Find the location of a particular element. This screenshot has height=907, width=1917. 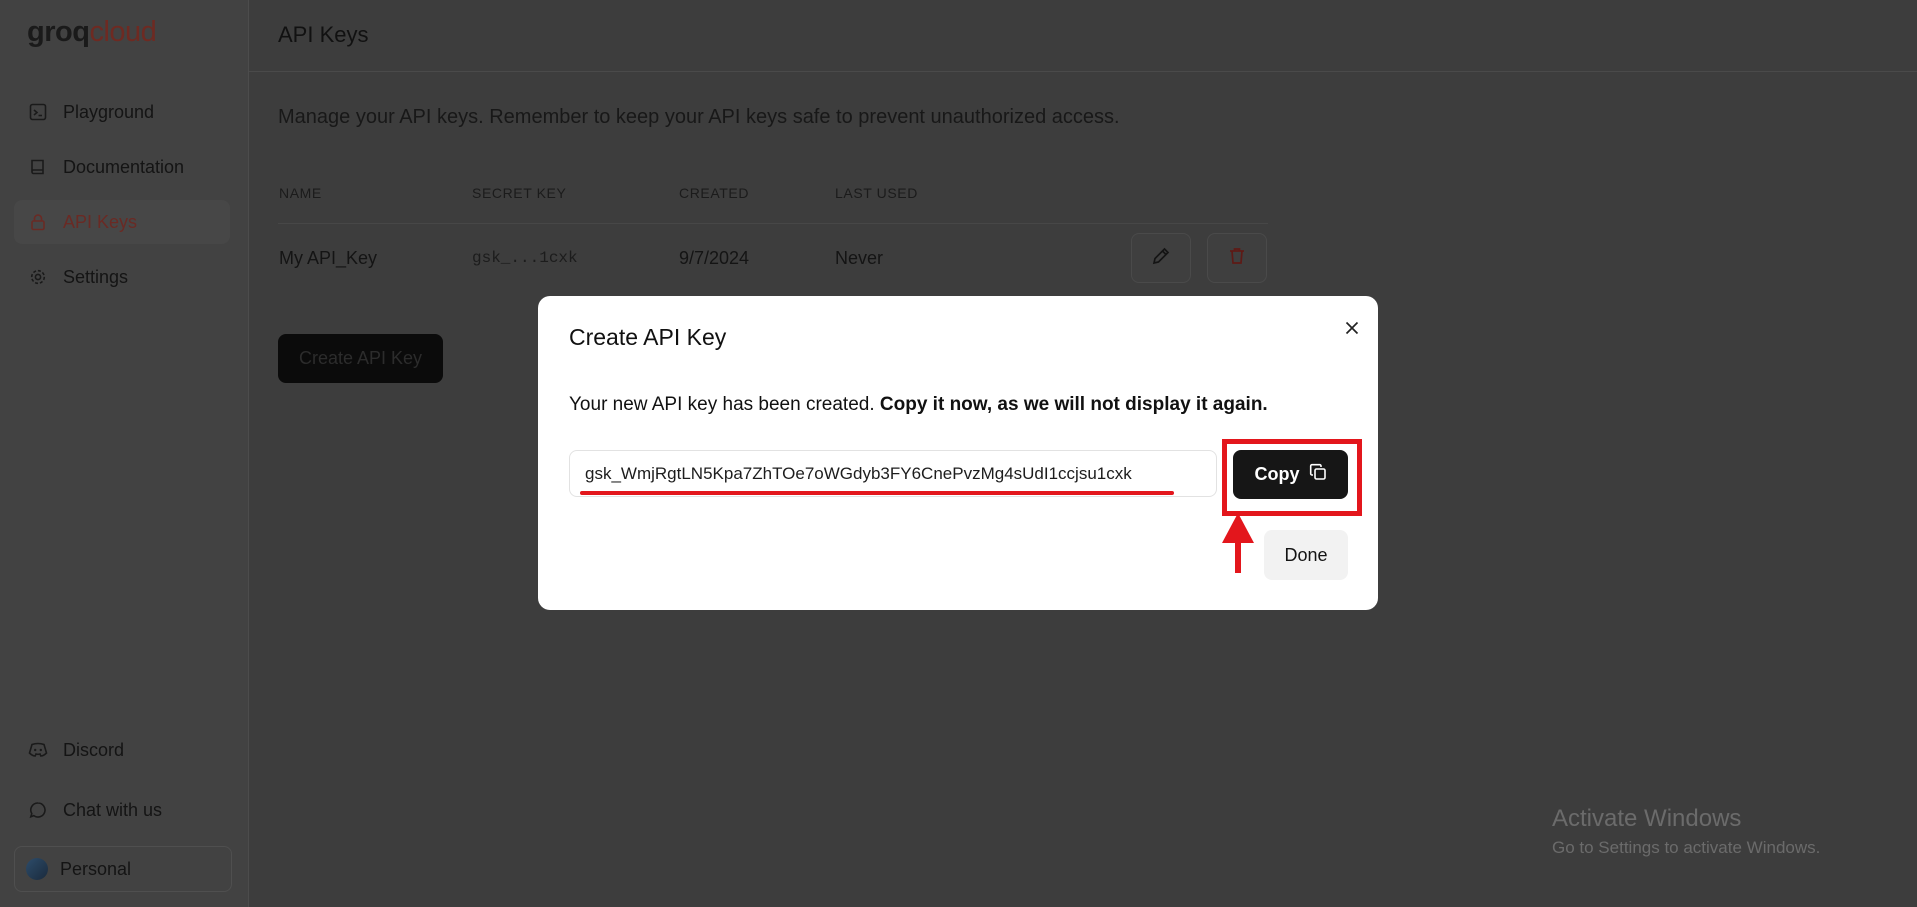

page-title: API Keys is located at coordinates (323, 34).